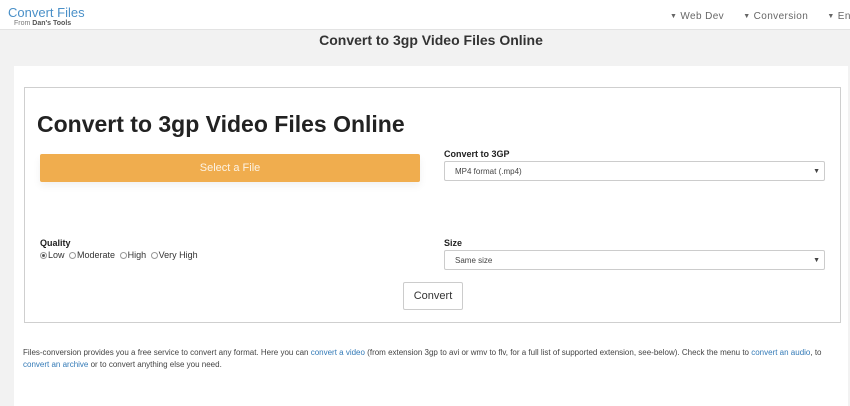  What do you see at coordinates (96, 255) in the screenshot?
I see `quality-option-label: Moderate` at bounding box center [96, 255].